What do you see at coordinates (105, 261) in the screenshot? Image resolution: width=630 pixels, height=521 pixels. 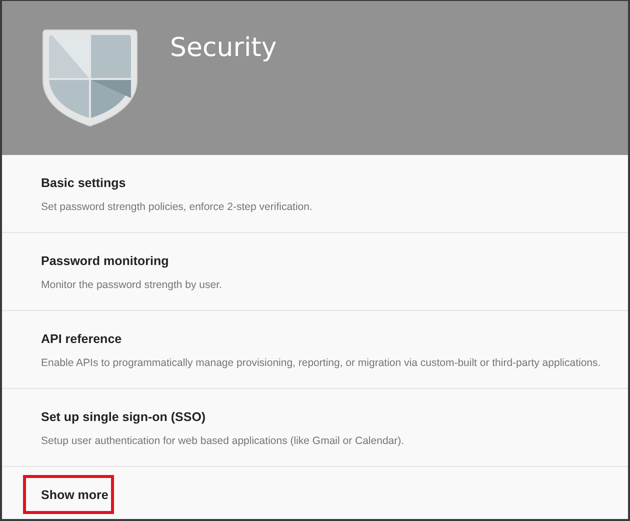 I see `item-title: Password monitoring` at bounding box center [105, 261].